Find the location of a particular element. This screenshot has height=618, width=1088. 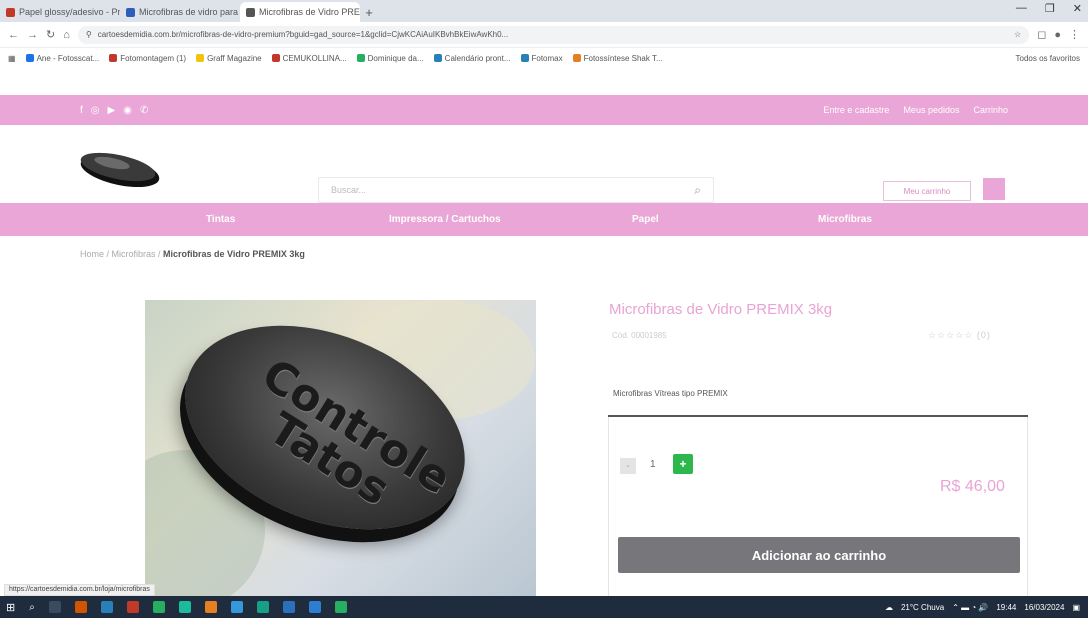

facebook-icon: f is located at coordinates (81, 110).